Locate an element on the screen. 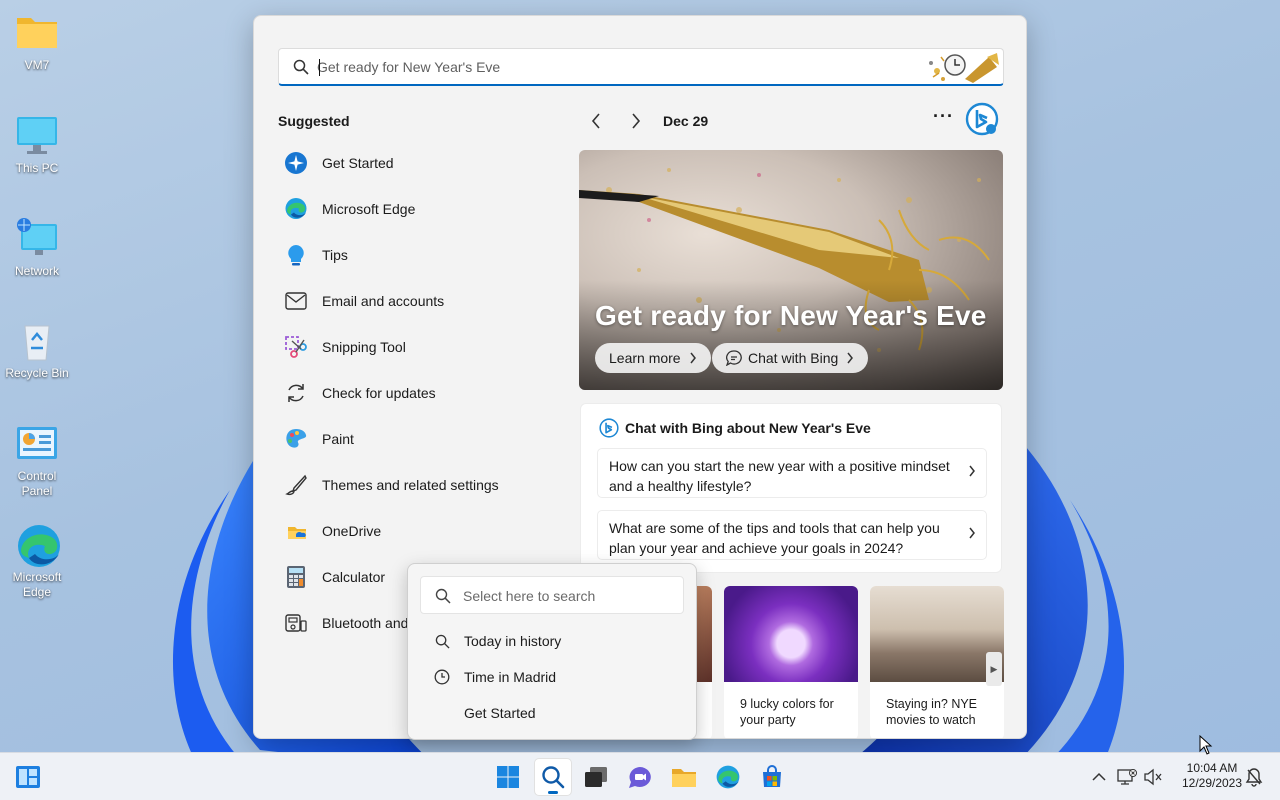 Image resolution: width=1280 pixels, height=800 pixels. previous-button is located at coordinates (596, 121).